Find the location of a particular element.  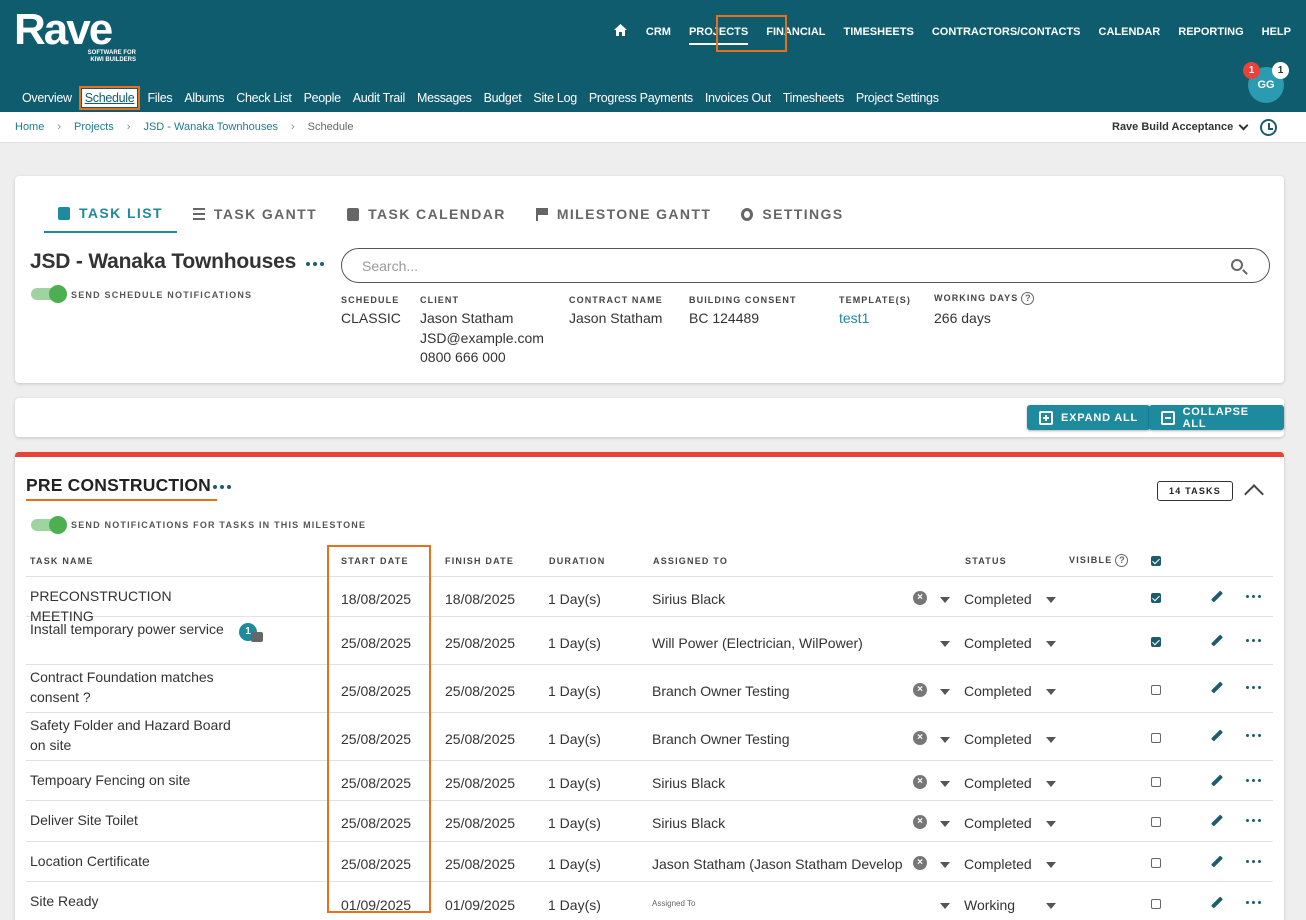

notification-badge: 1 is located at coordinates (1251, 70).